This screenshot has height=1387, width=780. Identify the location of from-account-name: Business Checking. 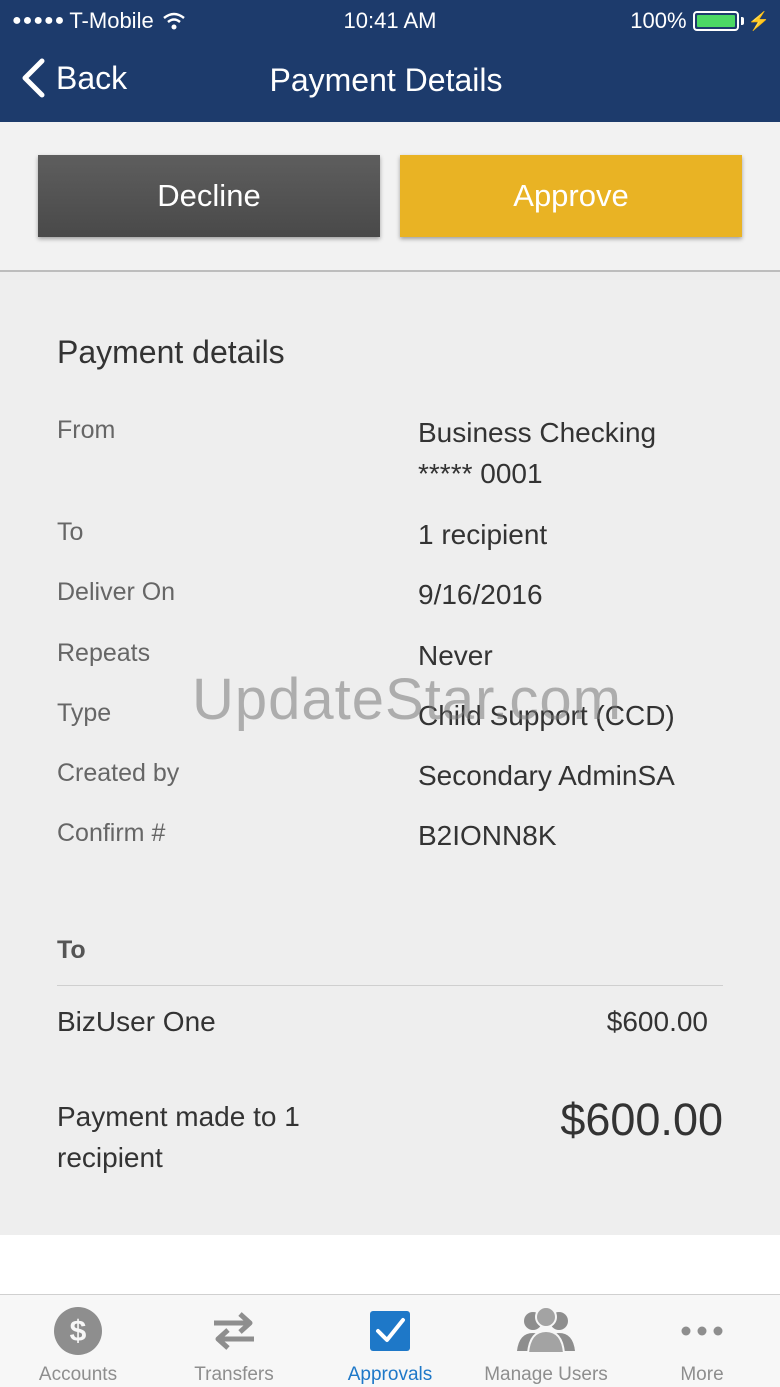
(537, 432).